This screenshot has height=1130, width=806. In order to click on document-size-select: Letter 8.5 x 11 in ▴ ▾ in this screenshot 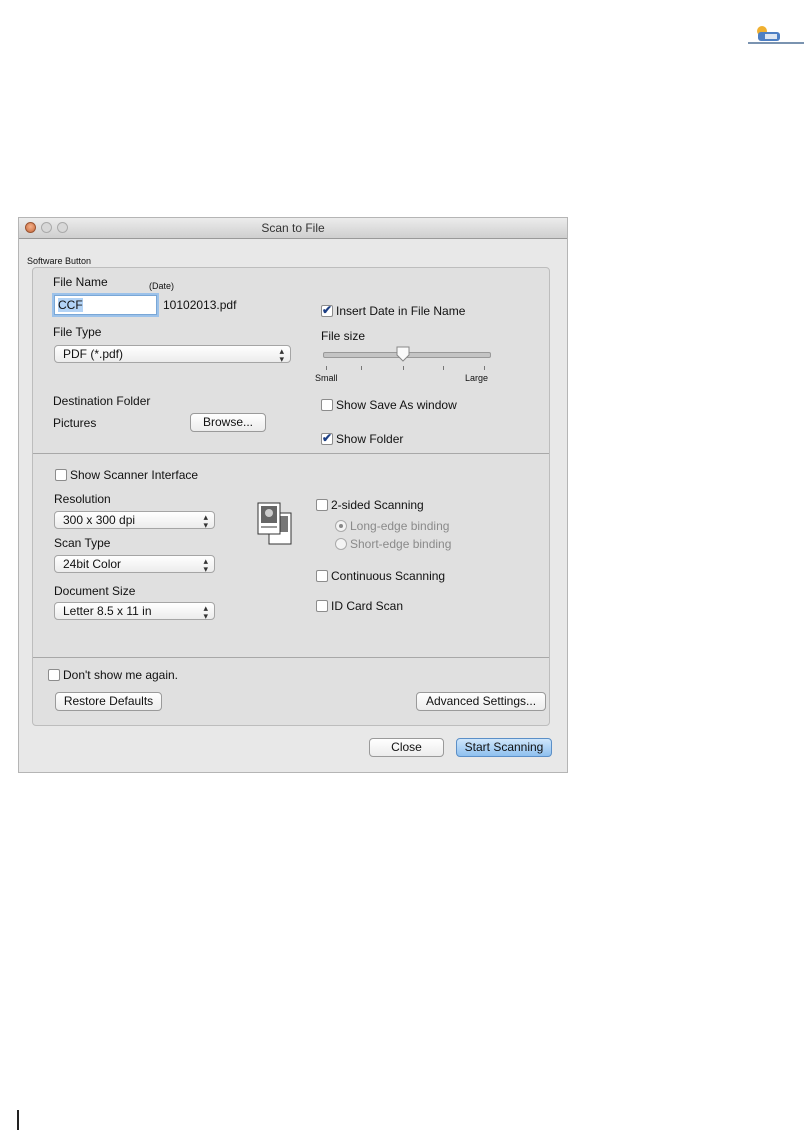, I will do `click(134, 611)`.